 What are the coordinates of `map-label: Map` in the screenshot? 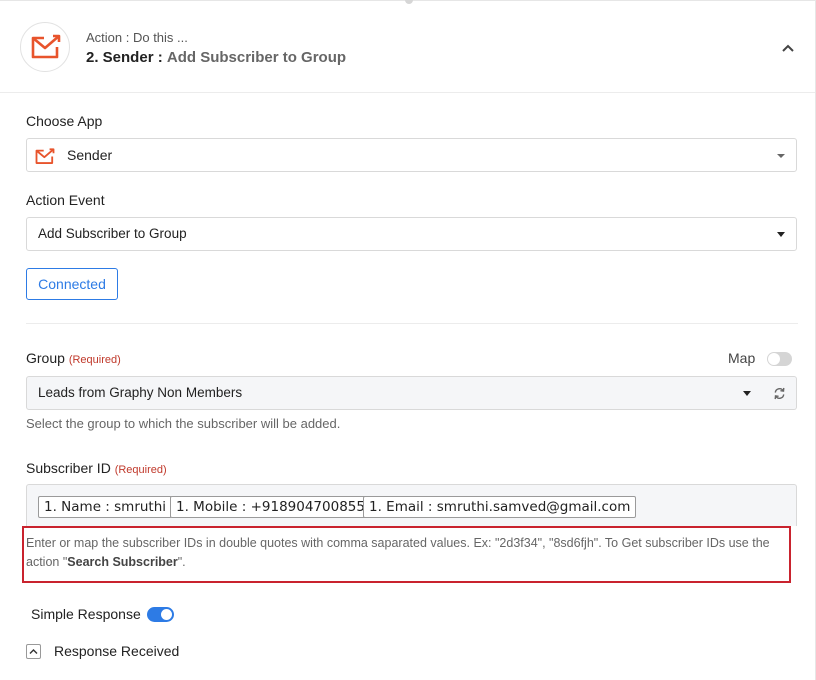 It's located at (742, 358).